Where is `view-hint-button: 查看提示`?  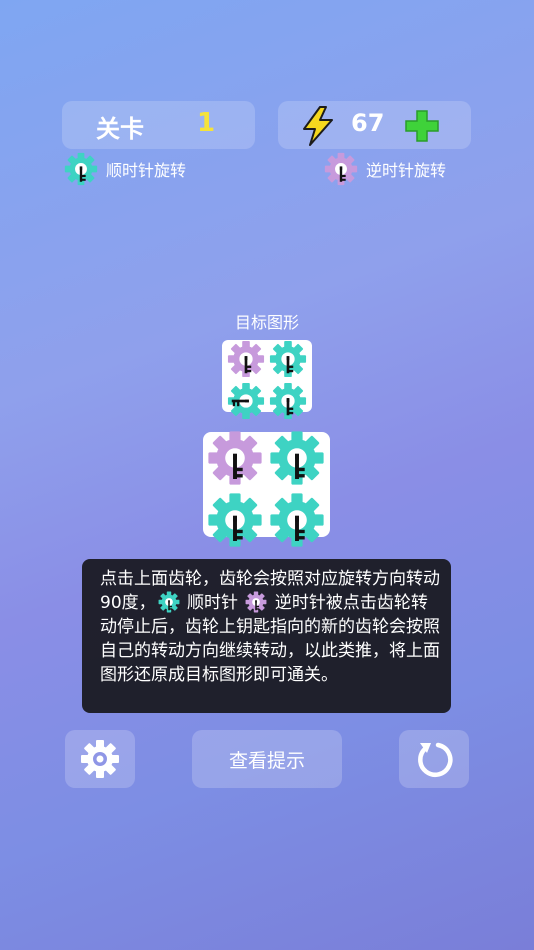 view-hint-button: 查看提示 is located at coordinates (267, 759).